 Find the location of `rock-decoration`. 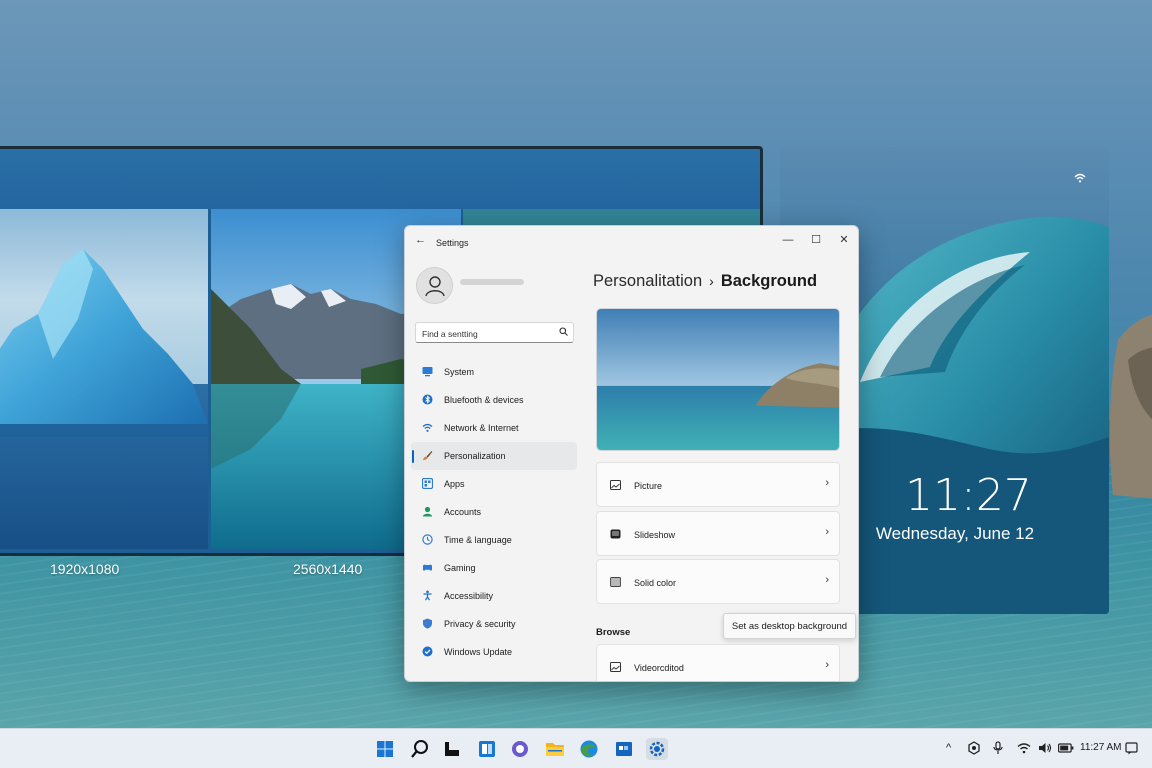

rock-decoration is located at coordinates (1130, 406).